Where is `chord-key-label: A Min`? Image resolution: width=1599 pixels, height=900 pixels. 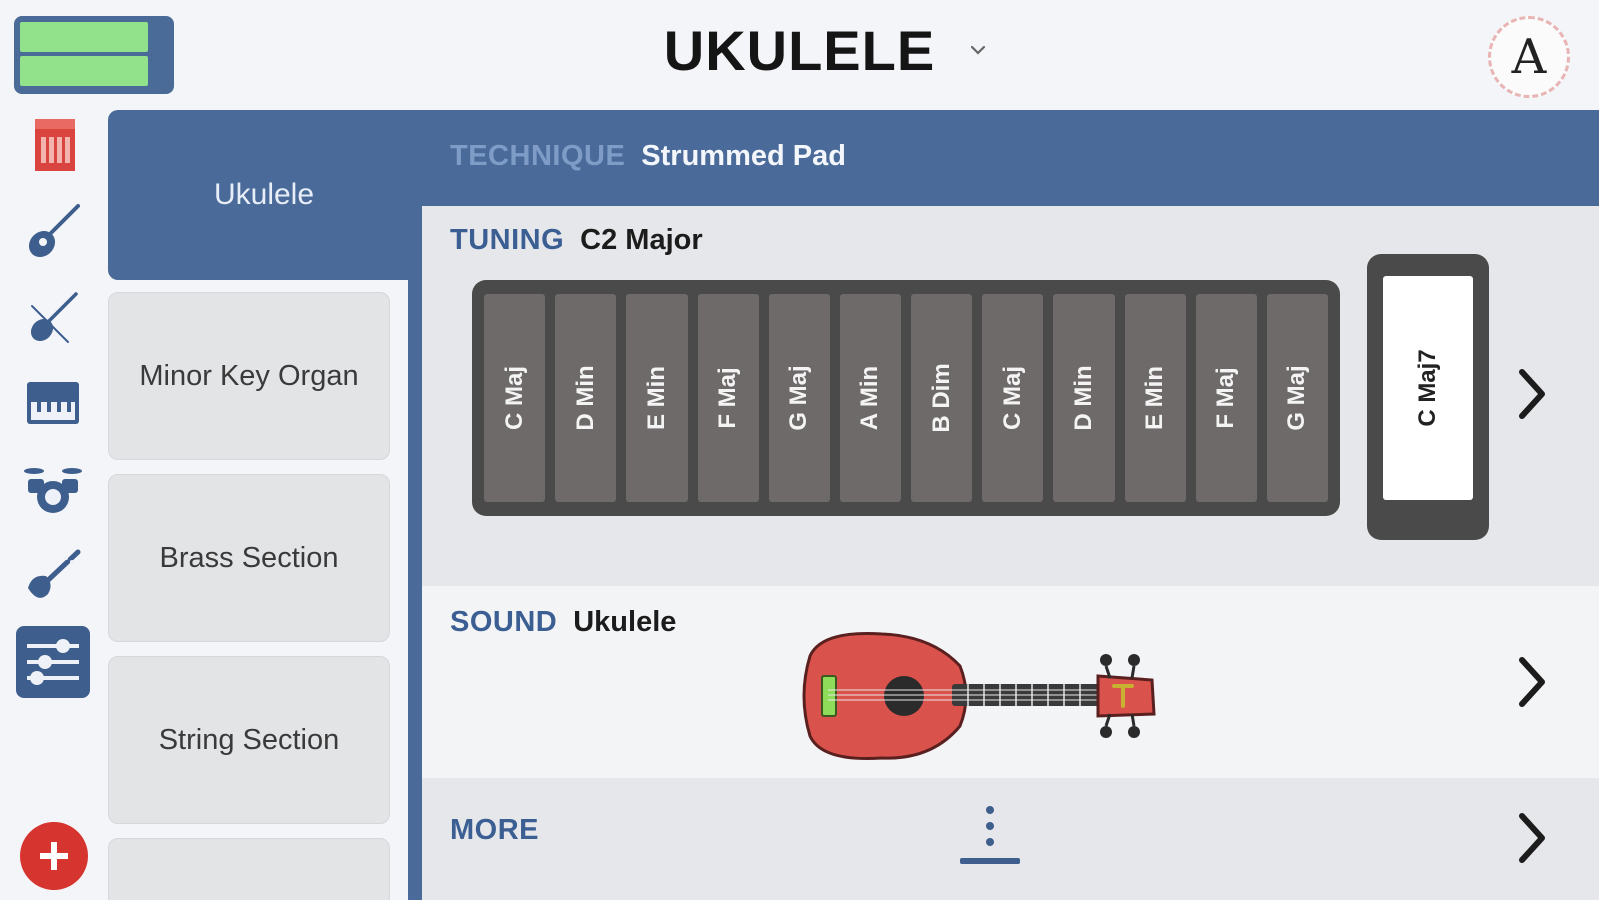
chord-key-label: A Min is located at coordinates (870, 398).